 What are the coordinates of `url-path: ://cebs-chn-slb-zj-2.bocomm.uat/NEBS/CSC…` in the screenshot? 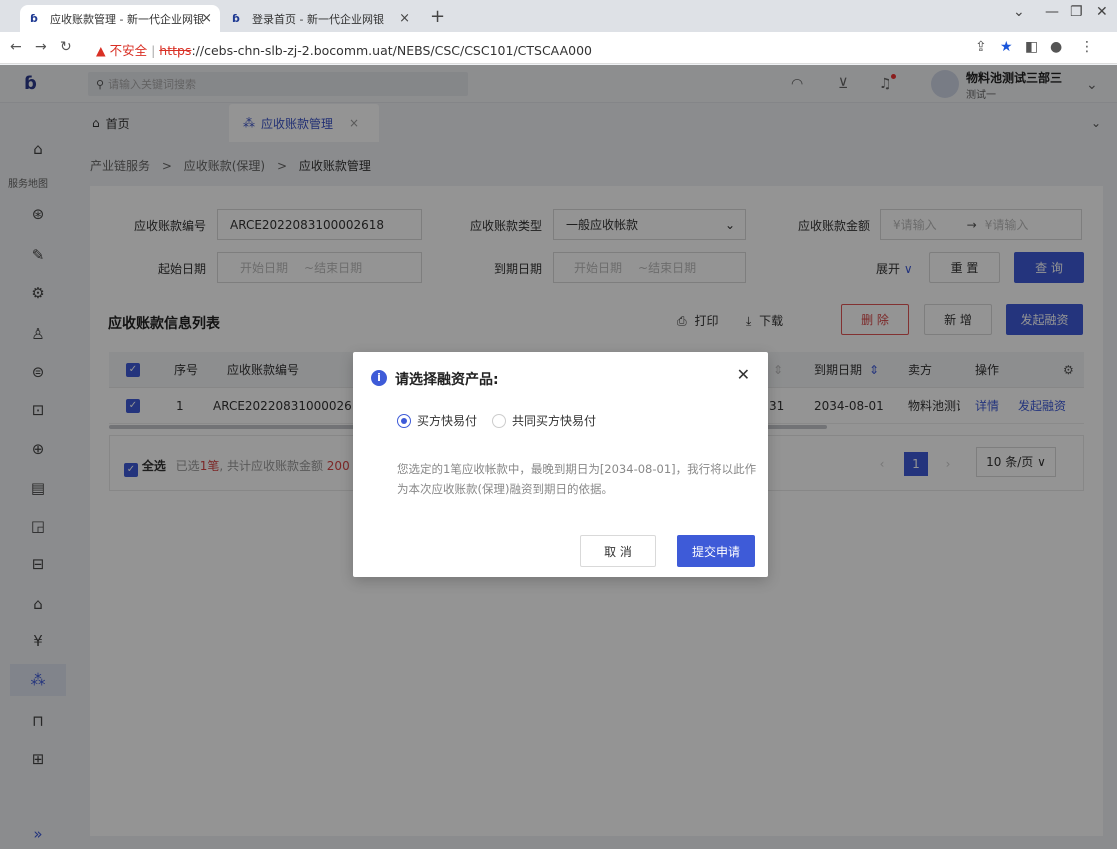 It's located at (391, 50).